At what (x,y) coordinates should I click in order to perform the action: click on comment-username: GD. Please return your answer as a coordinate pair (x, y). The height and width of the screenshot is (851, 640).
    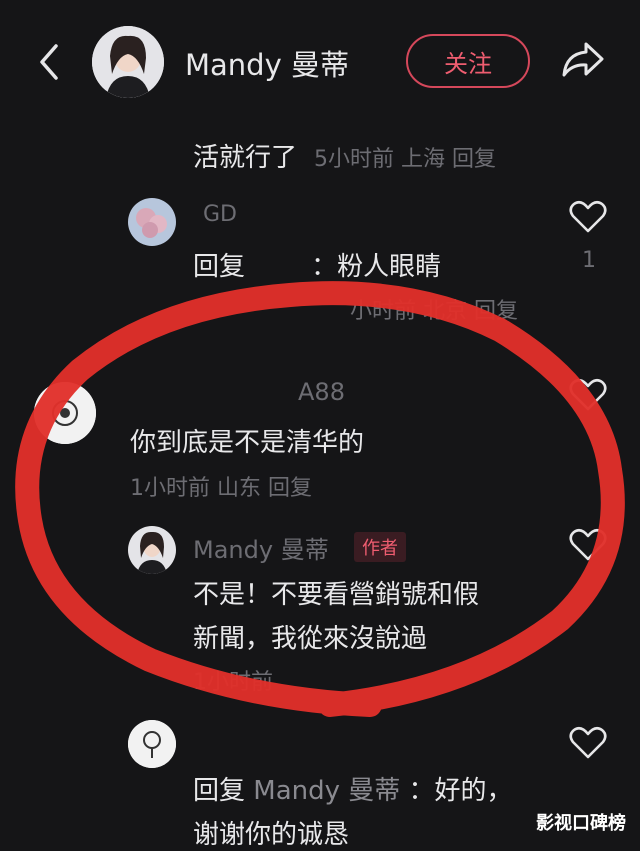
    Looking at the image, I should click on (220, 214).